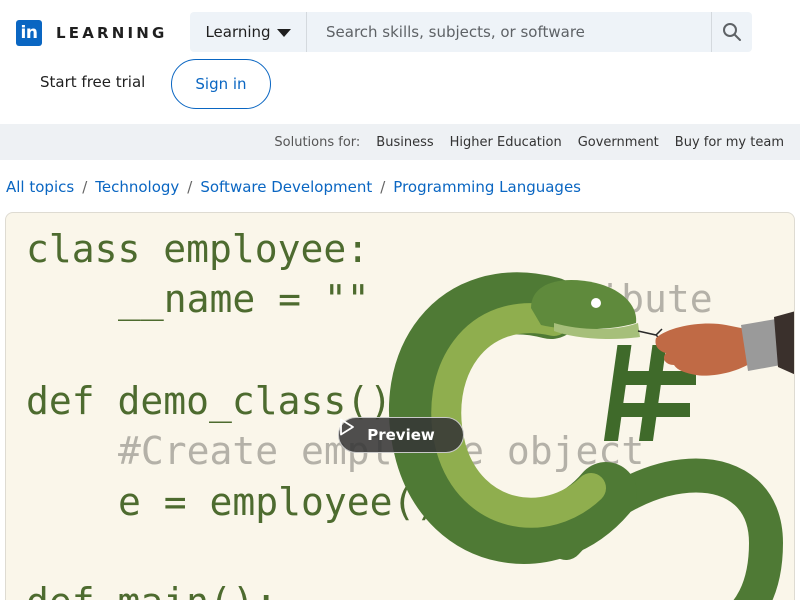 This screenshot has height=600, width=800. What do you see at coordinates (487, 187) in the screenshot?
I see `breadcrumb-programming-languages: Programming Languages` at bounding box center [487, 187].